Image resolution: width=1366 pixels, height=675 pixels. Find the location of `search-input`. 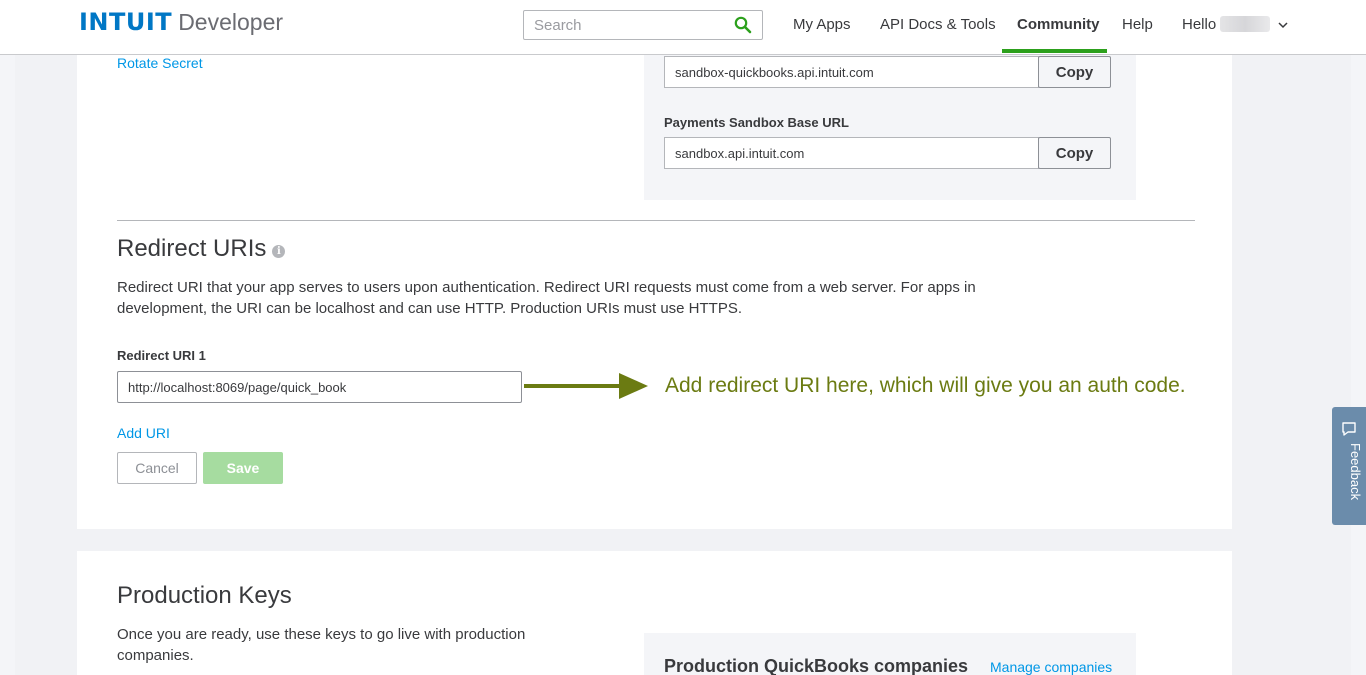

search-input is located at coordinates (624, 25).